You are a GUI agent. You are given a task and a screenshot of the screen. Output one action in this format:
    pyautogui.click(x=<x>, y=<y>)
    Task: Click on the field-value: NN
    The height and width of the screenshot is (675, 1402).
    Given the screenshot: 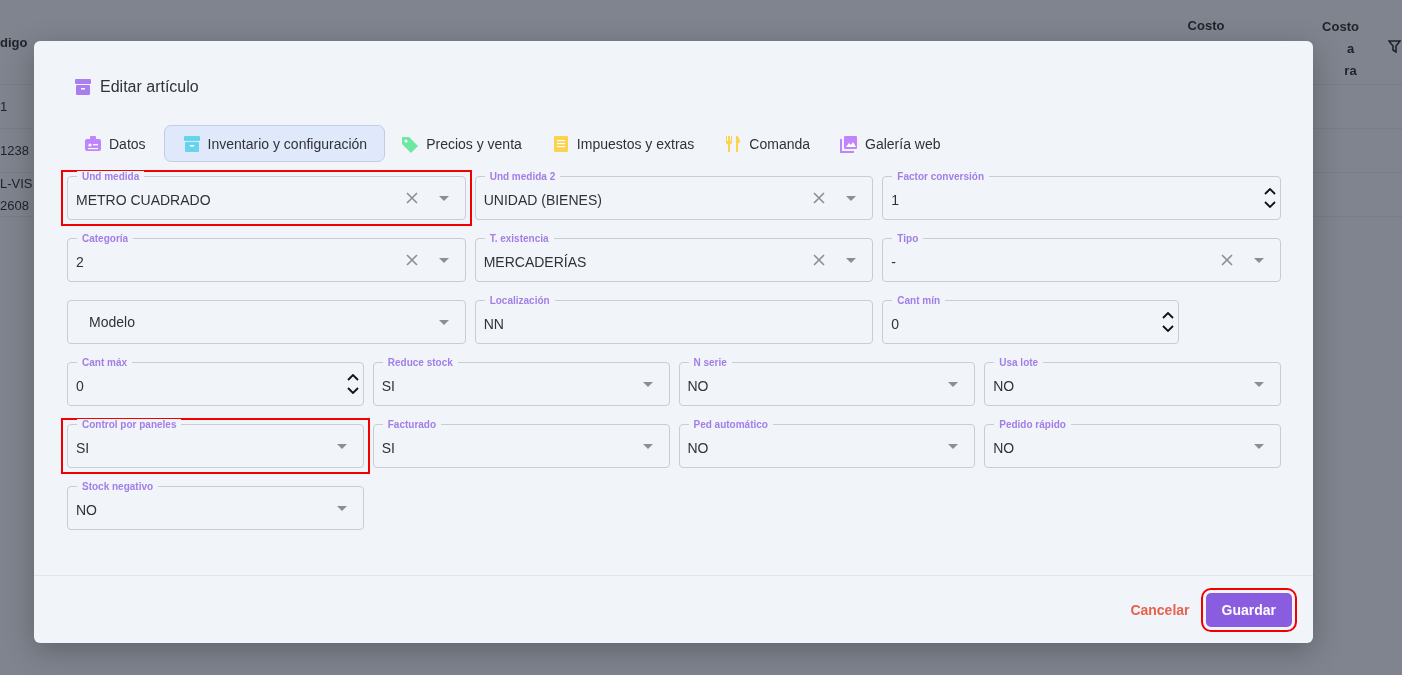 What is the action you would take?
    pyautogui.click(x=494, y=323)
    